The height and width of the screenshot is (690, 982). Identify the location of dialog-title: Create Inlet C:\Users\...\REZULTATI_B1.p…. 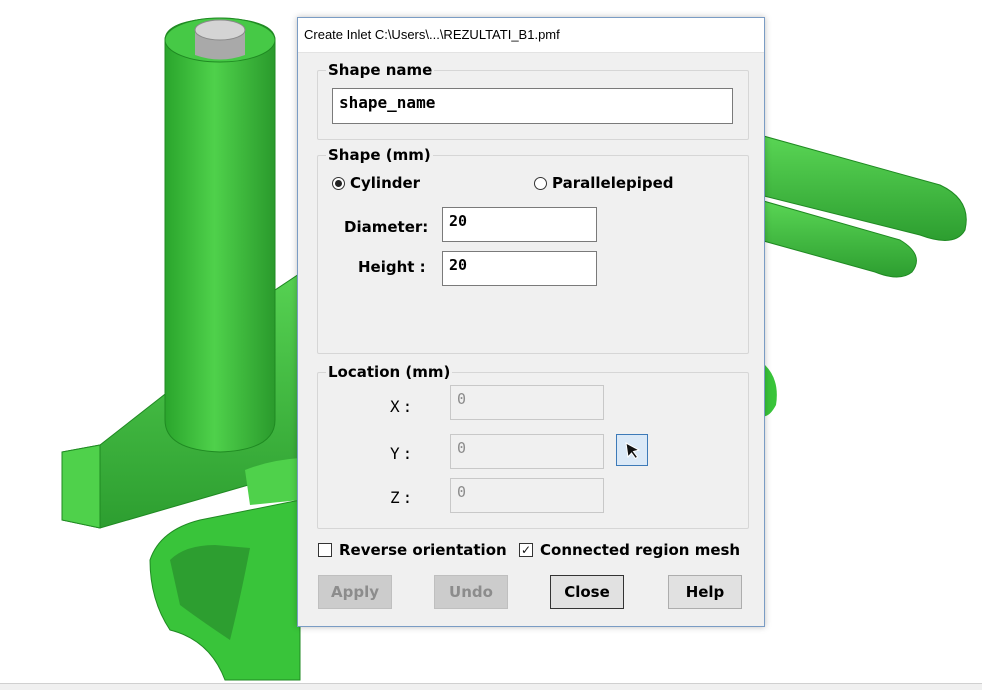
(432, 34).